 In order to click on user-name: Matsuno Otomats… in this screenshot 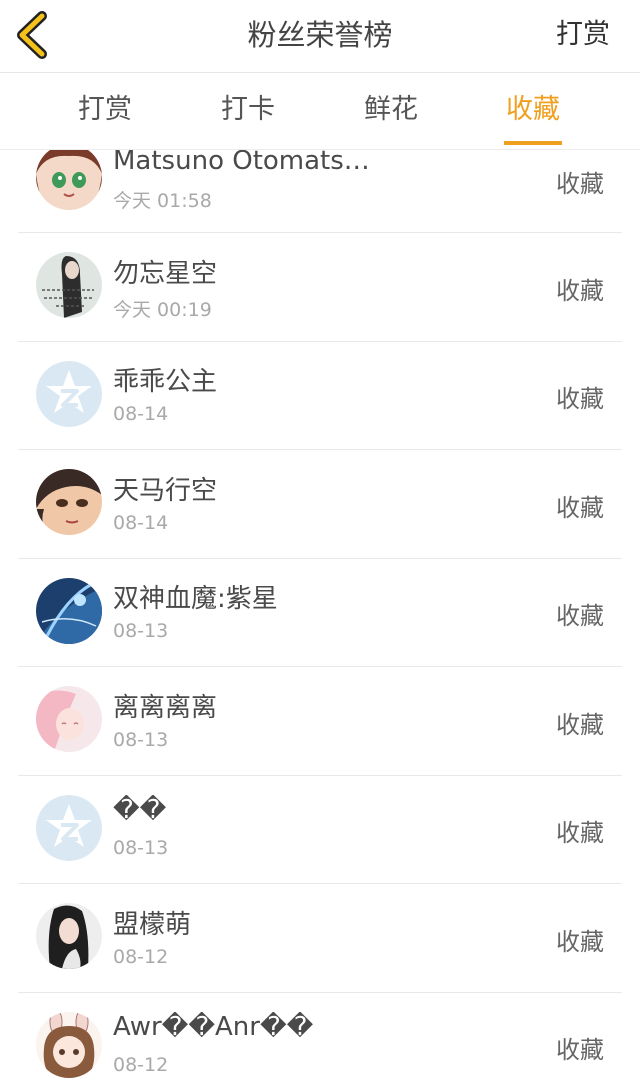, I will do `click(241, 163)`.